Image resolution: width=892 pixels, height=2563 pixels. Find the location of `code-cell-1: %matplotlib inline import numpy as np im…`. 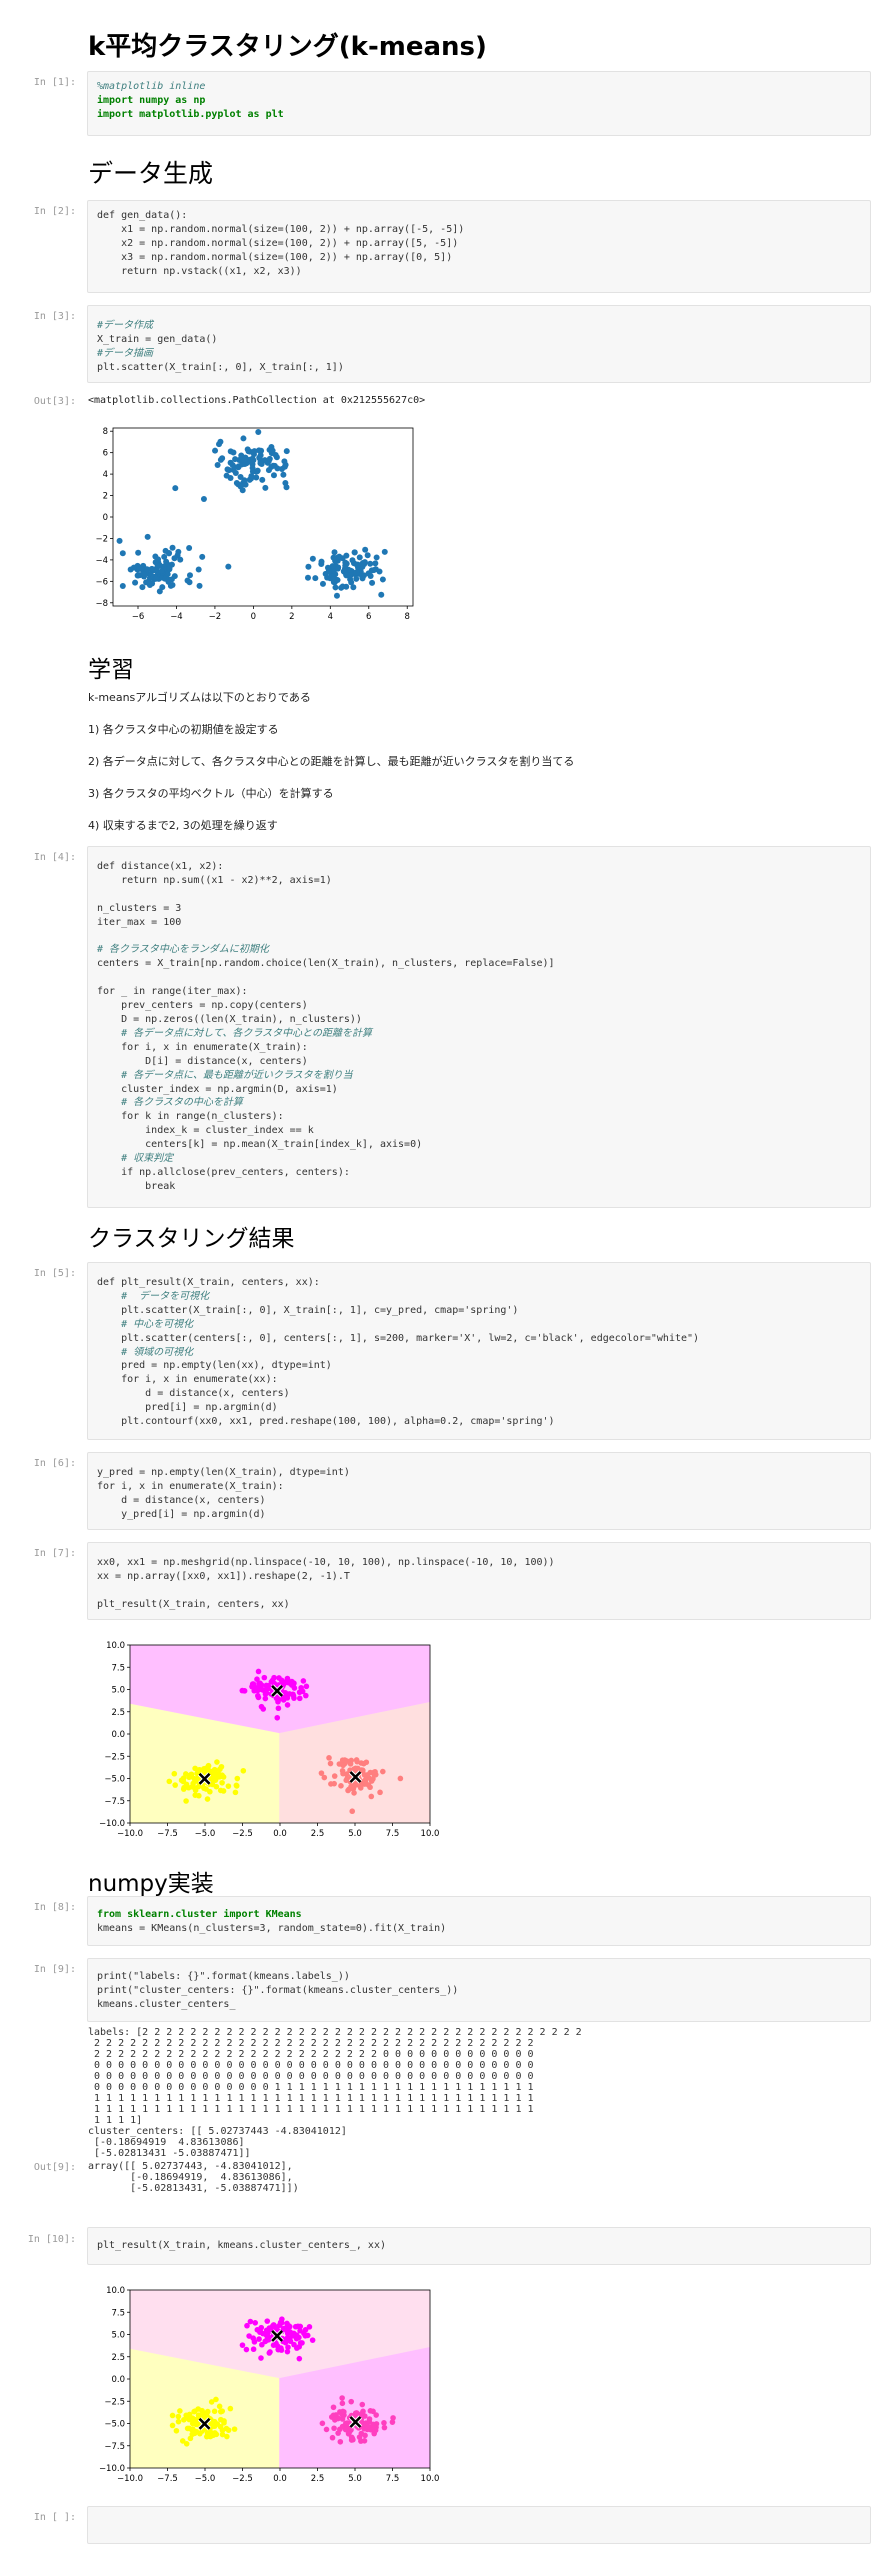

code-cell-1: %matplotlib inline import numpy as np im… is located at coordinates (479, 103).